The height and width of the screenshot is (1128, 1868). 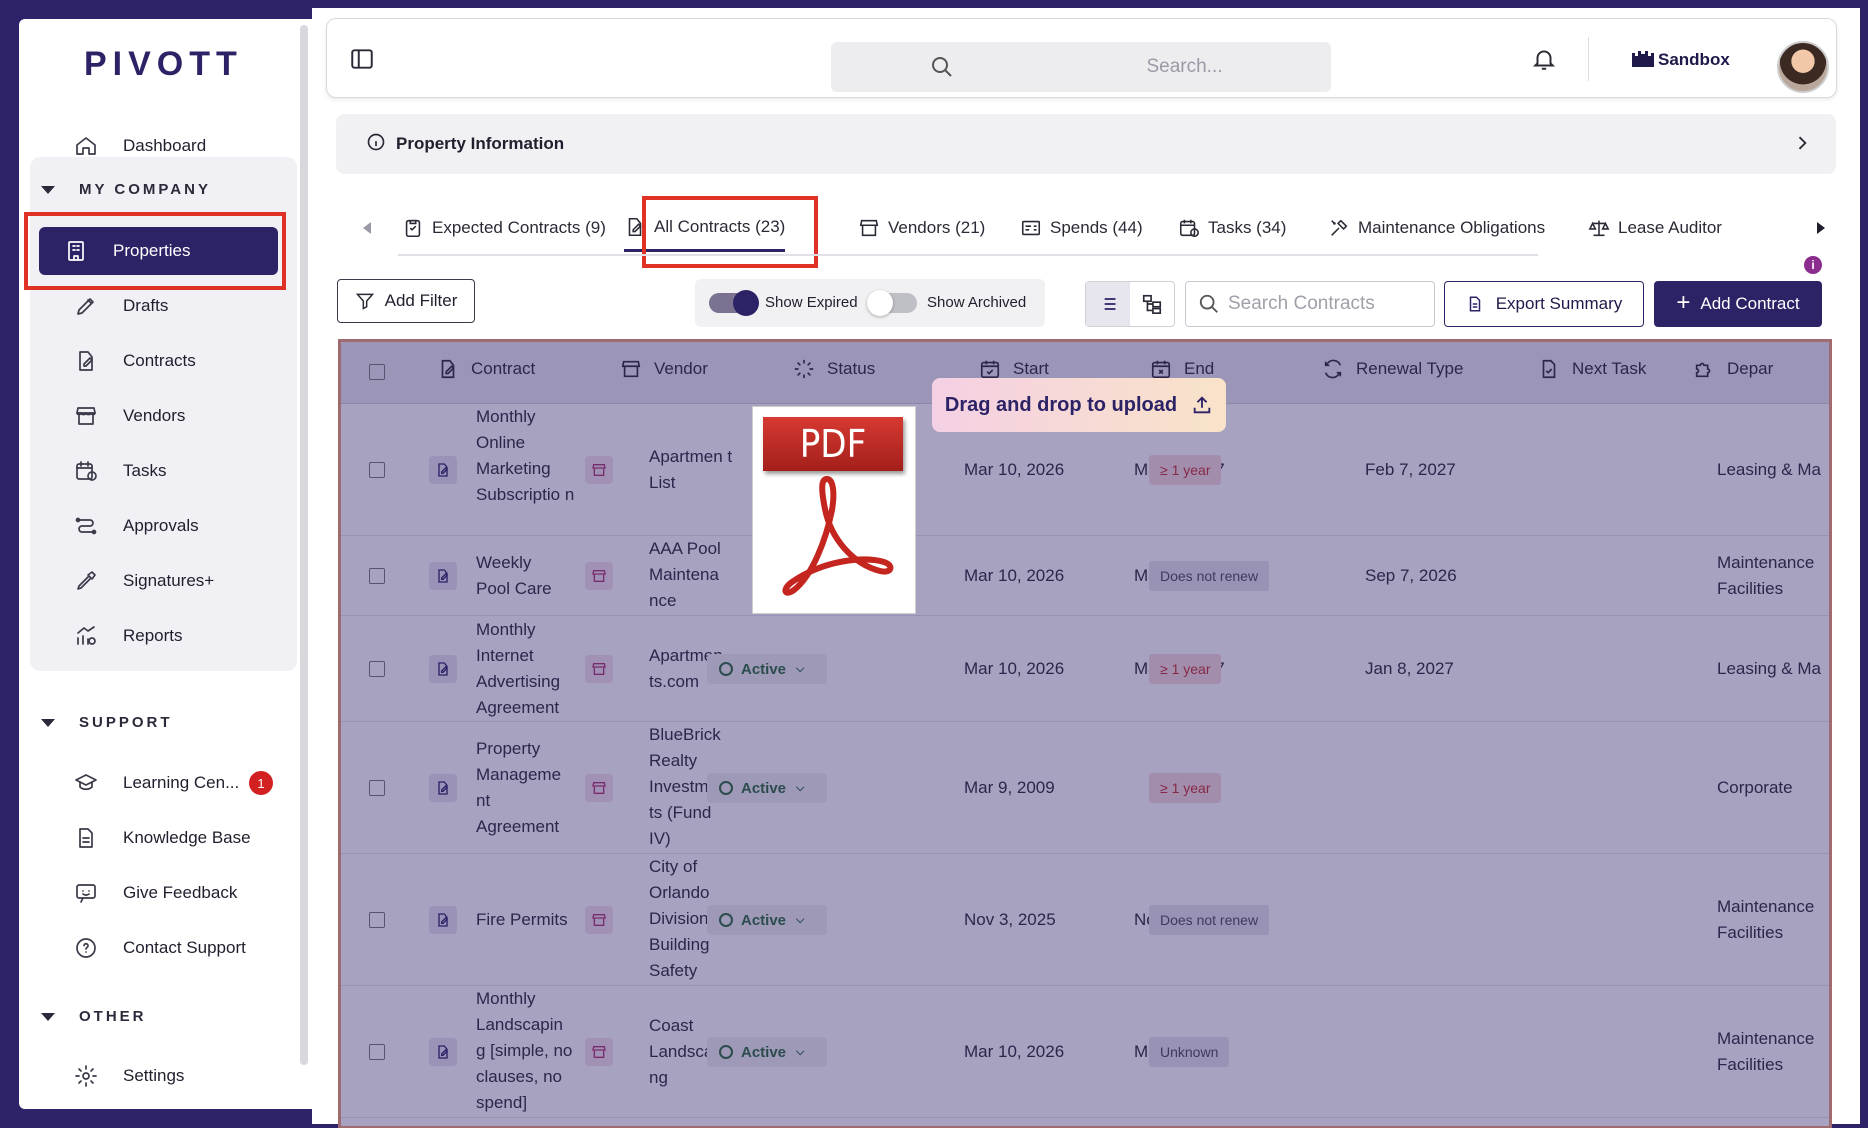 What do you see at coordinates (86, 416) in the screenshot?
I see `store-icon` at bounding box center [86, 416].